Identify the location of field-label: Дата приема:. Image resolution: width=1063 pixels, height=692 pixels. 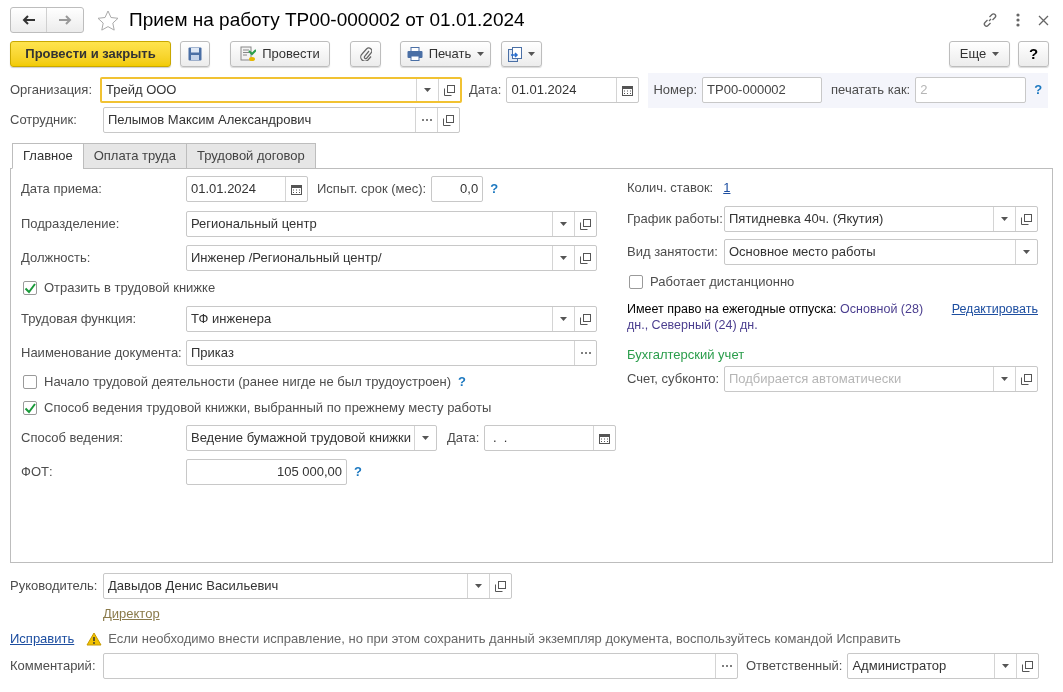
(62, 189).